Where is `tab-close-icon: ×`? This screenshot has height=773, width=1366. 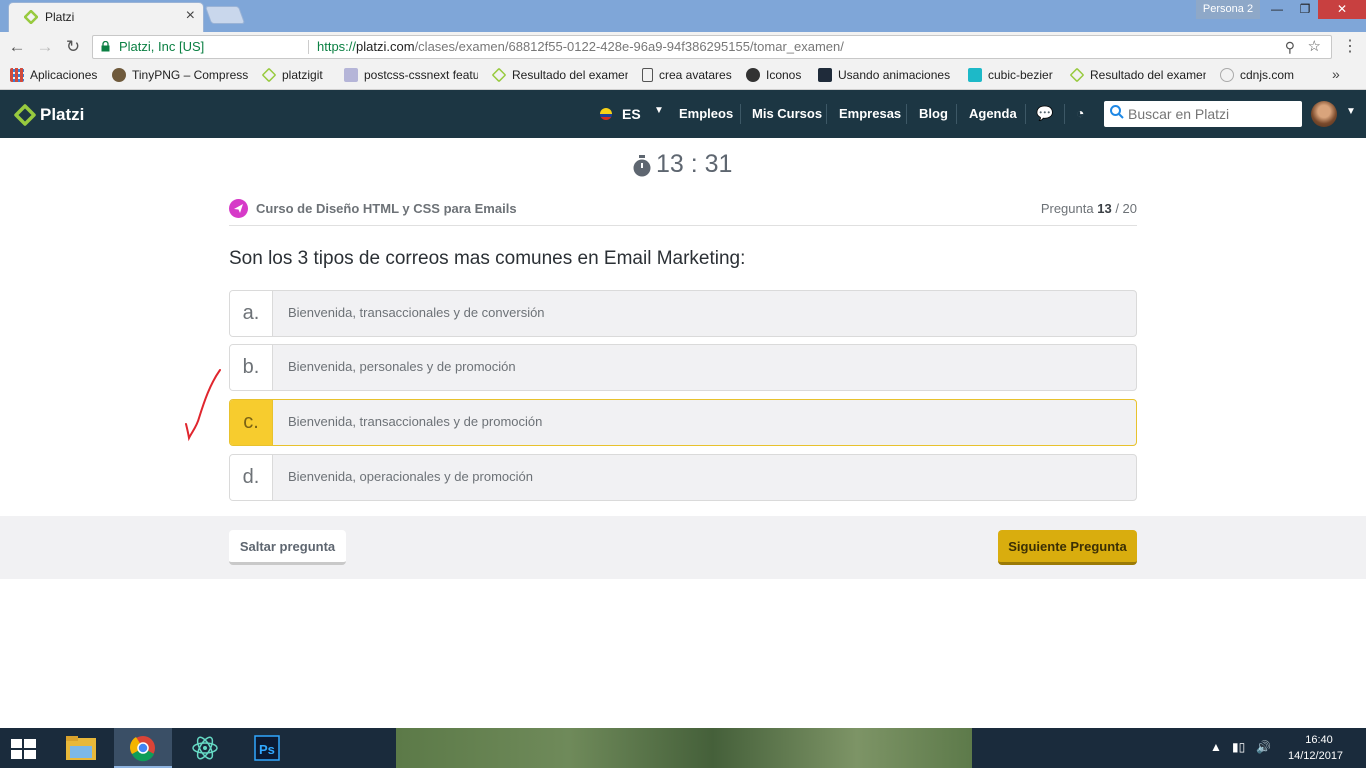
tab-close-icon: × is located at coordinates (190, 16).